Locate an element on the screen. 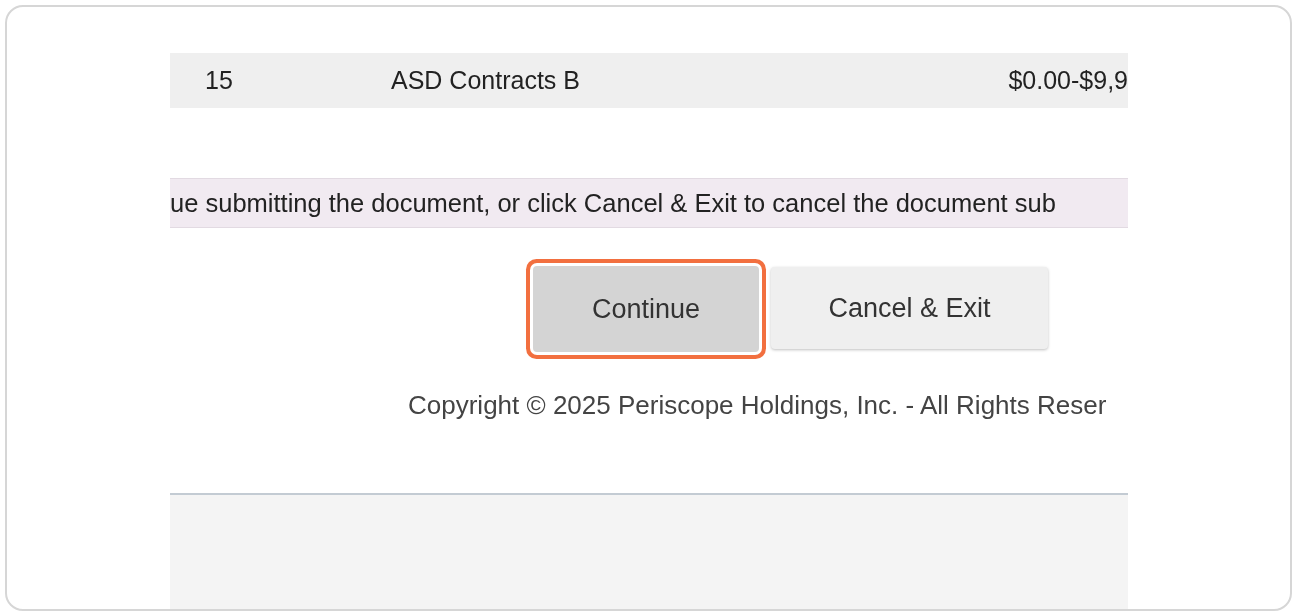  table-cell-text: $0.00-$9,9 is located at coordinates (1067, 80).